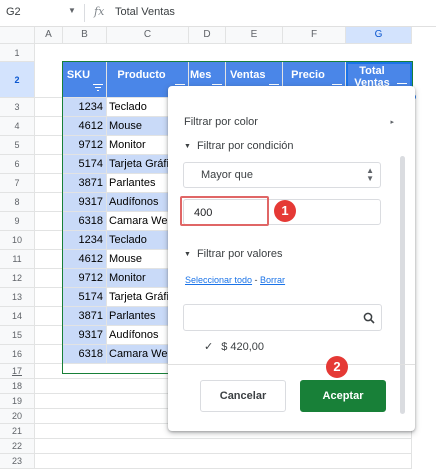 This screenshot has width=436, height=469. I want to click on row-header: 2, so click(17, 80).